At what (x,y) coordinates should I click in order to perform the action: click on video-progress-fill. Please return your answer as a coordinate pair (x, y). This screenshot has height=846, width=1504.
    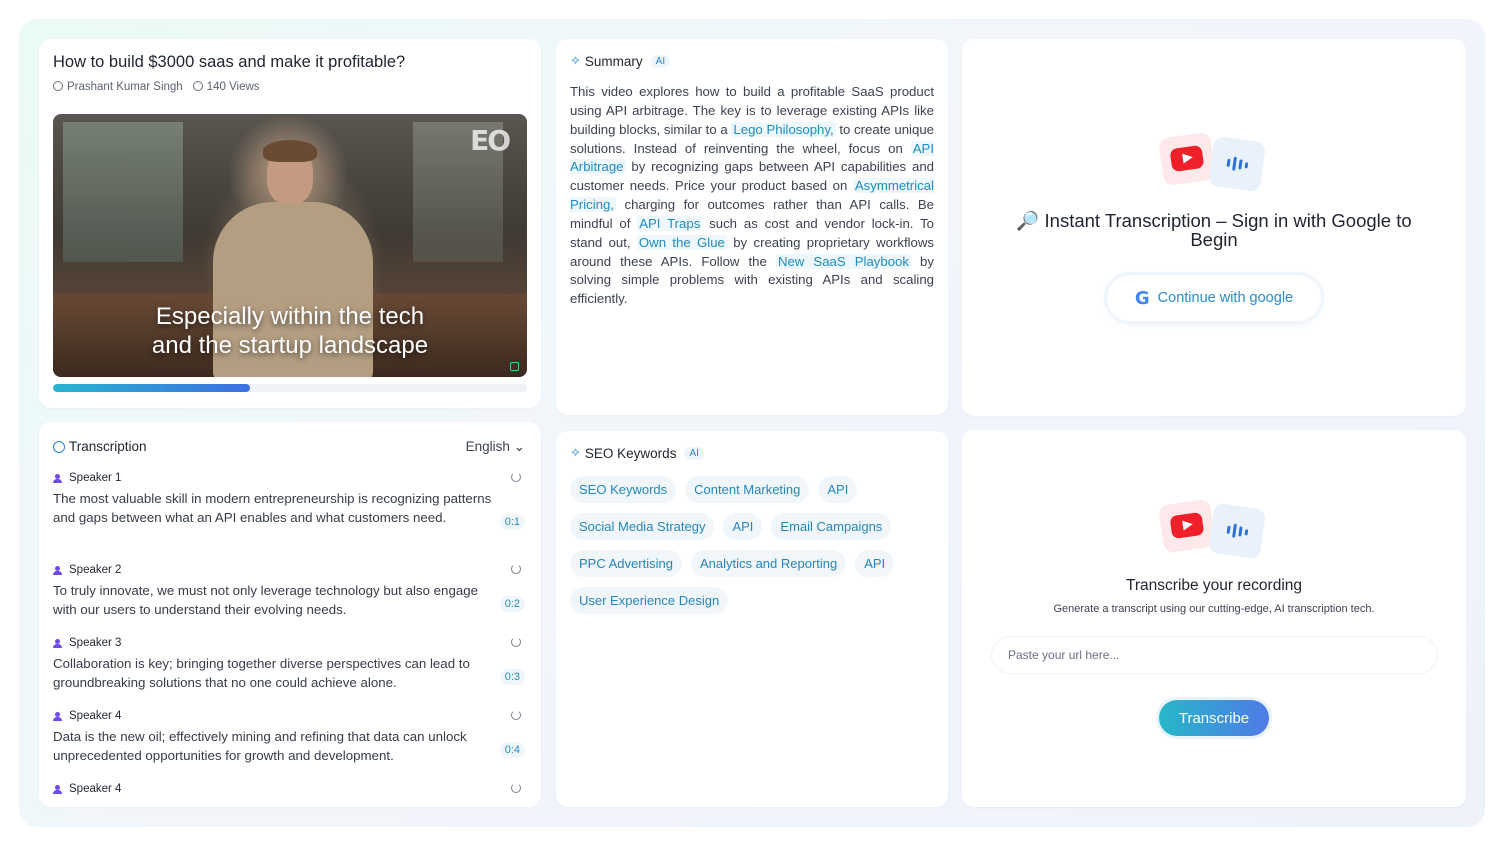
    Looking at the image, I should click on (151, 388).